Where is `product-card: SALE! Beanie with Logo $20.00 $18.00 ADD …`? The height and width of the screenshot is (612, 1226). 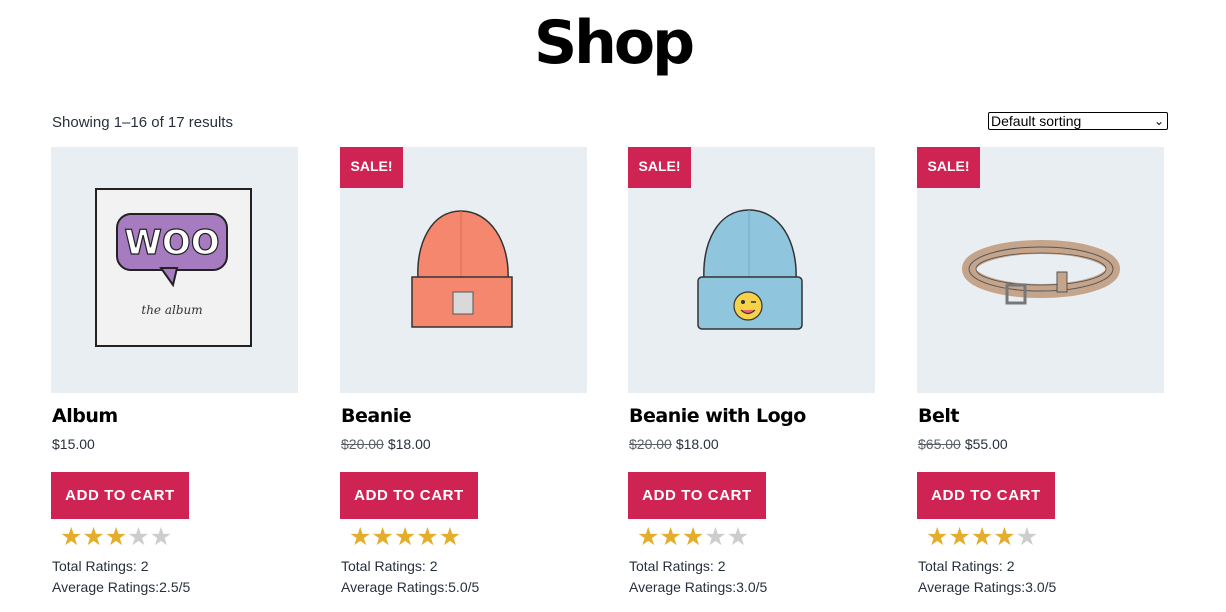
product-card: SALE! Beanie with Logo $20.00 $18.00 ADD … is located at coordinates (751, 371).